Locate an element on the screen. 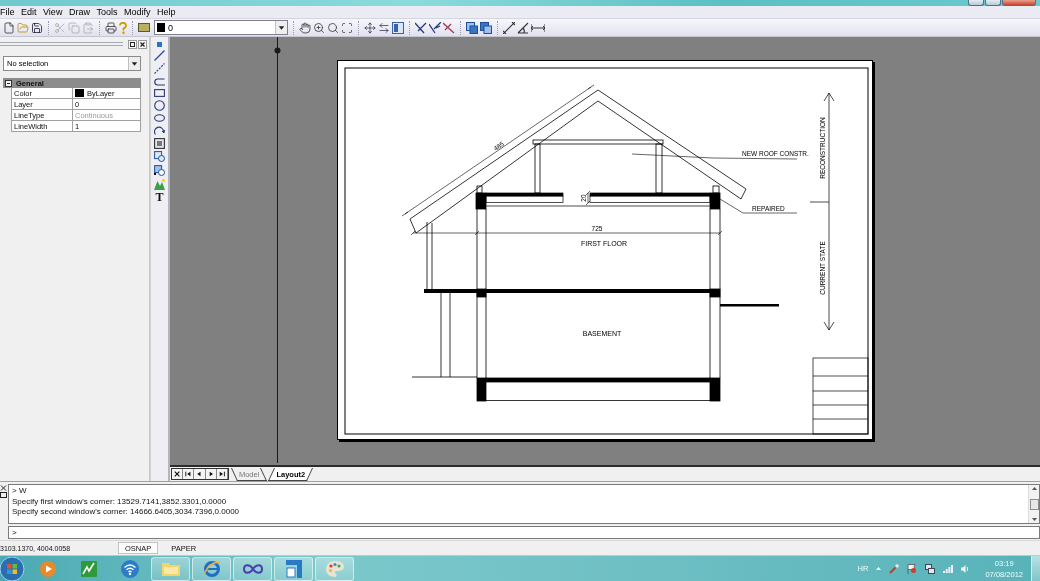  circle-icon is located at coordinates (159, 105).